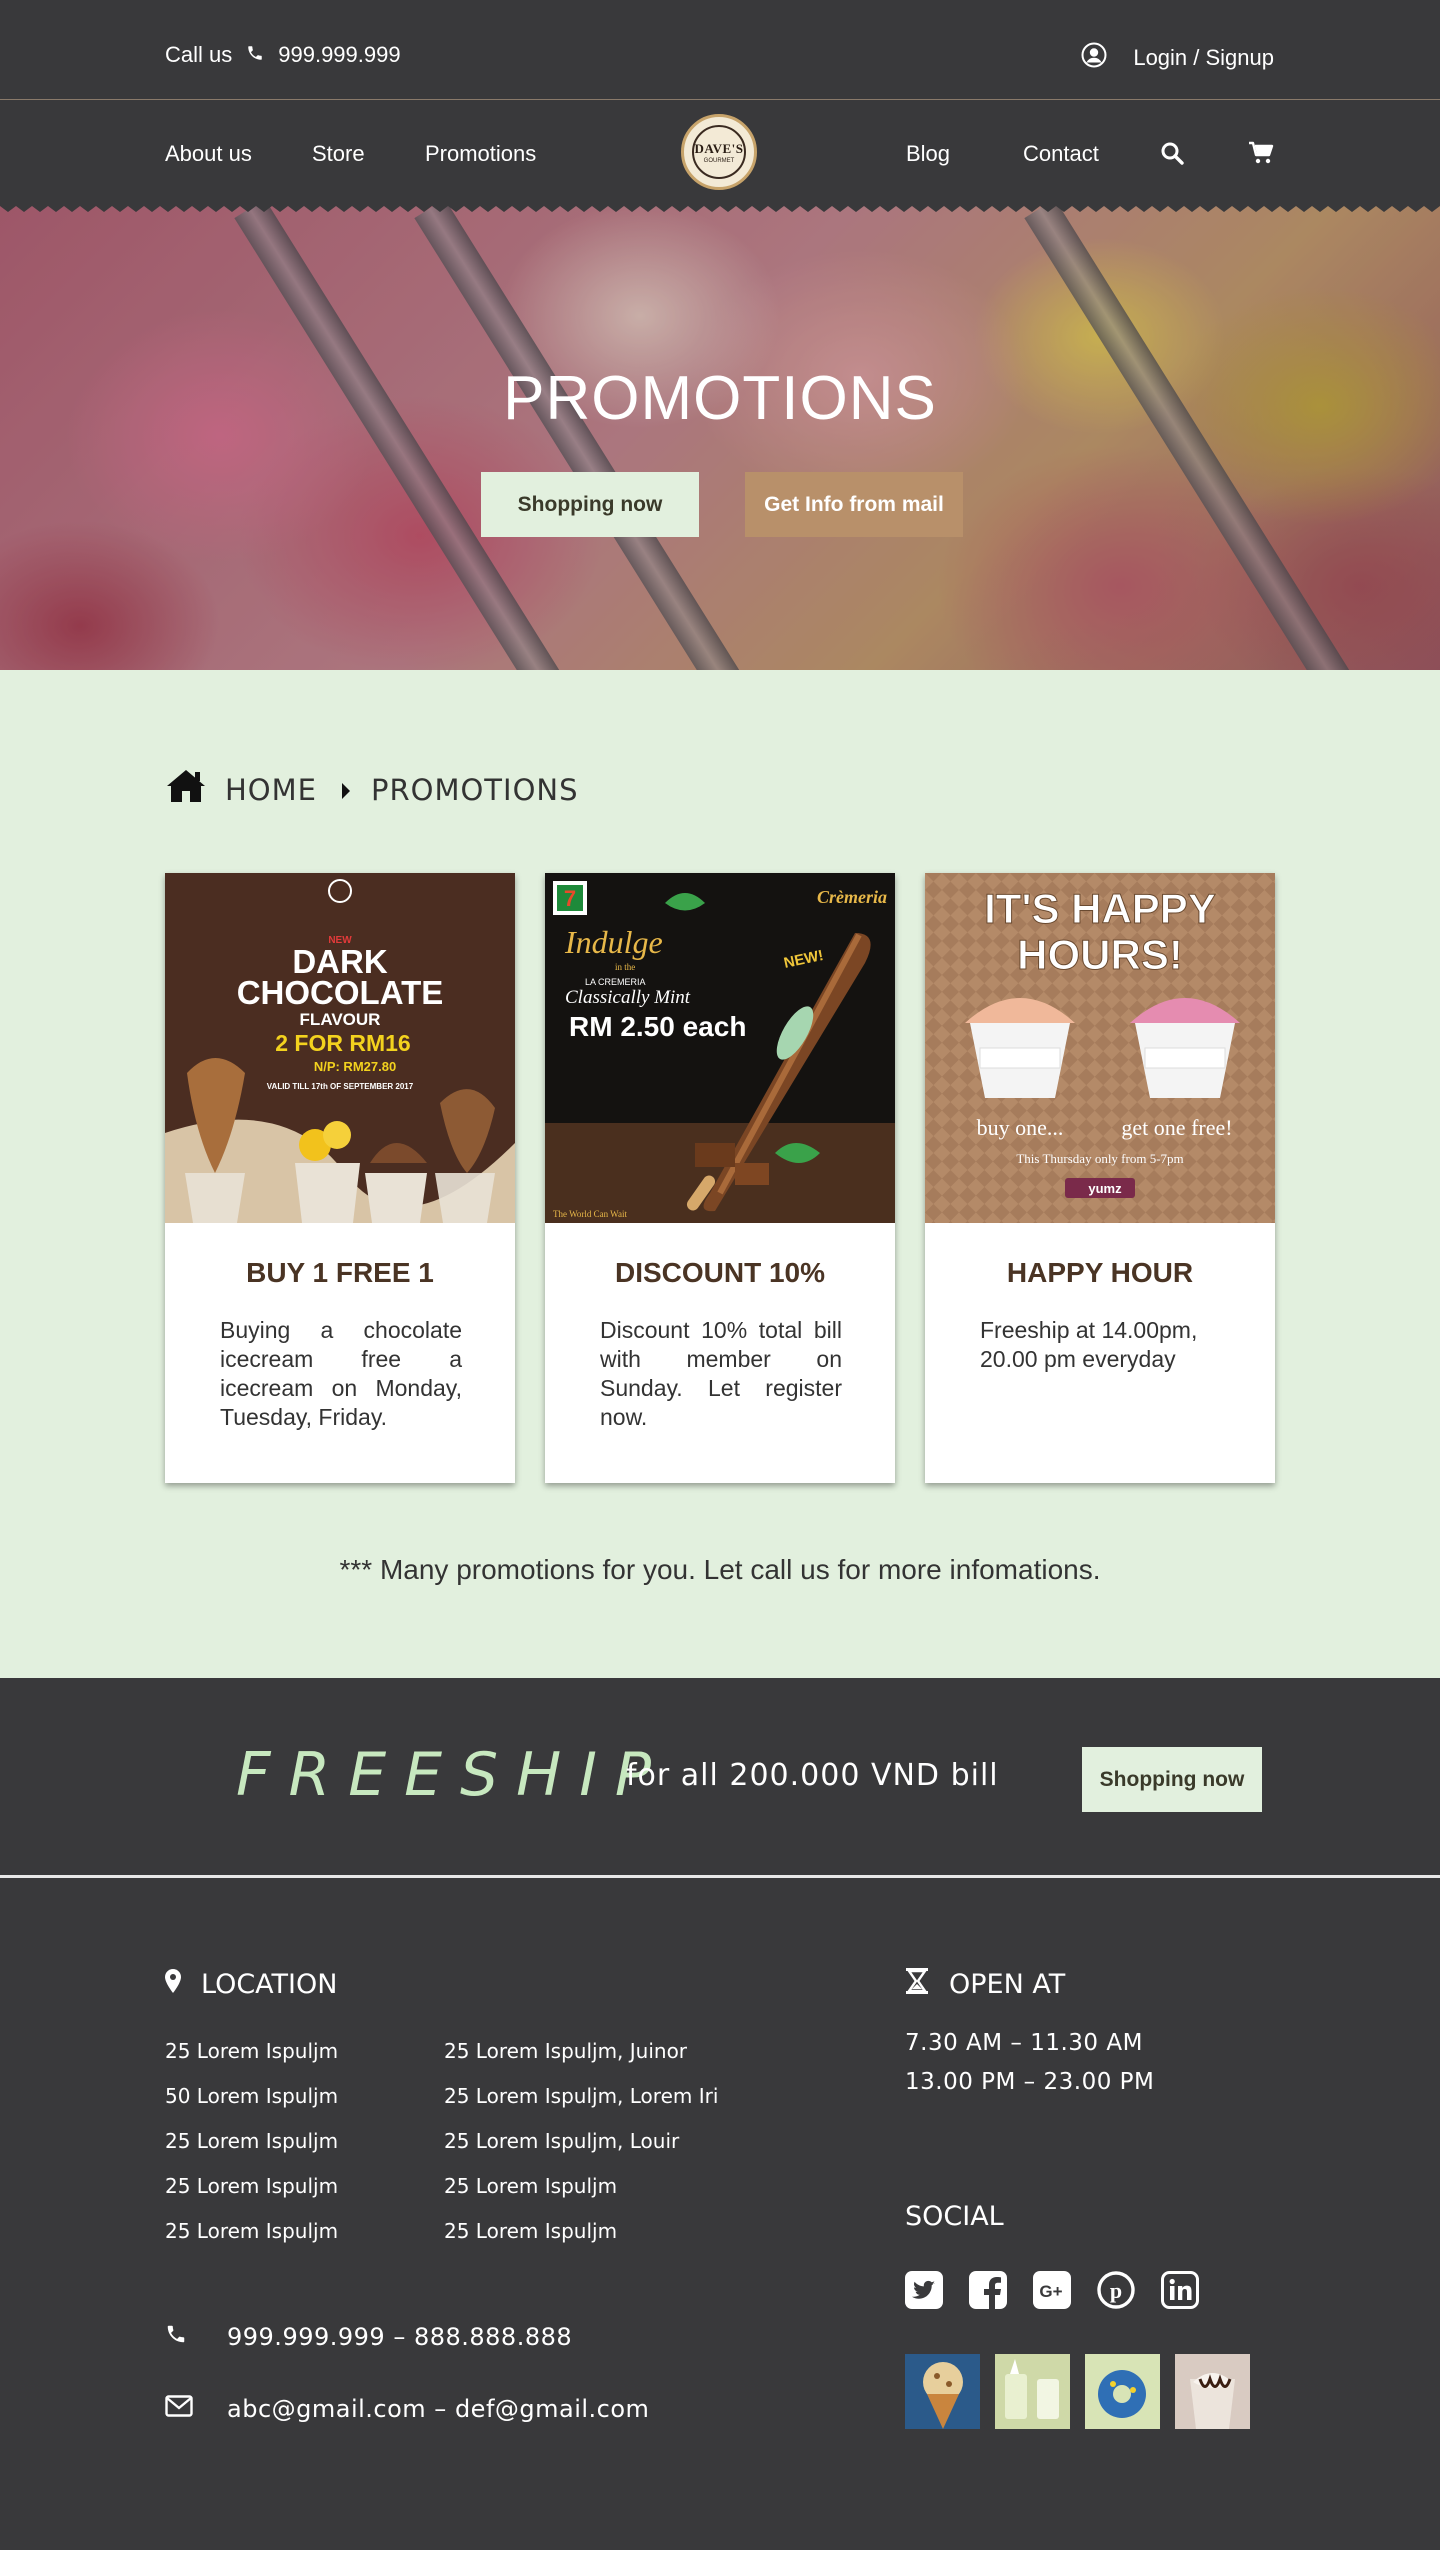 This screenshot has height=2550, width=1440. What do you see at coordinates (852, 897) in the screenshot?
I see `img-text: Crèmeria` at bounding box center [852, 897].